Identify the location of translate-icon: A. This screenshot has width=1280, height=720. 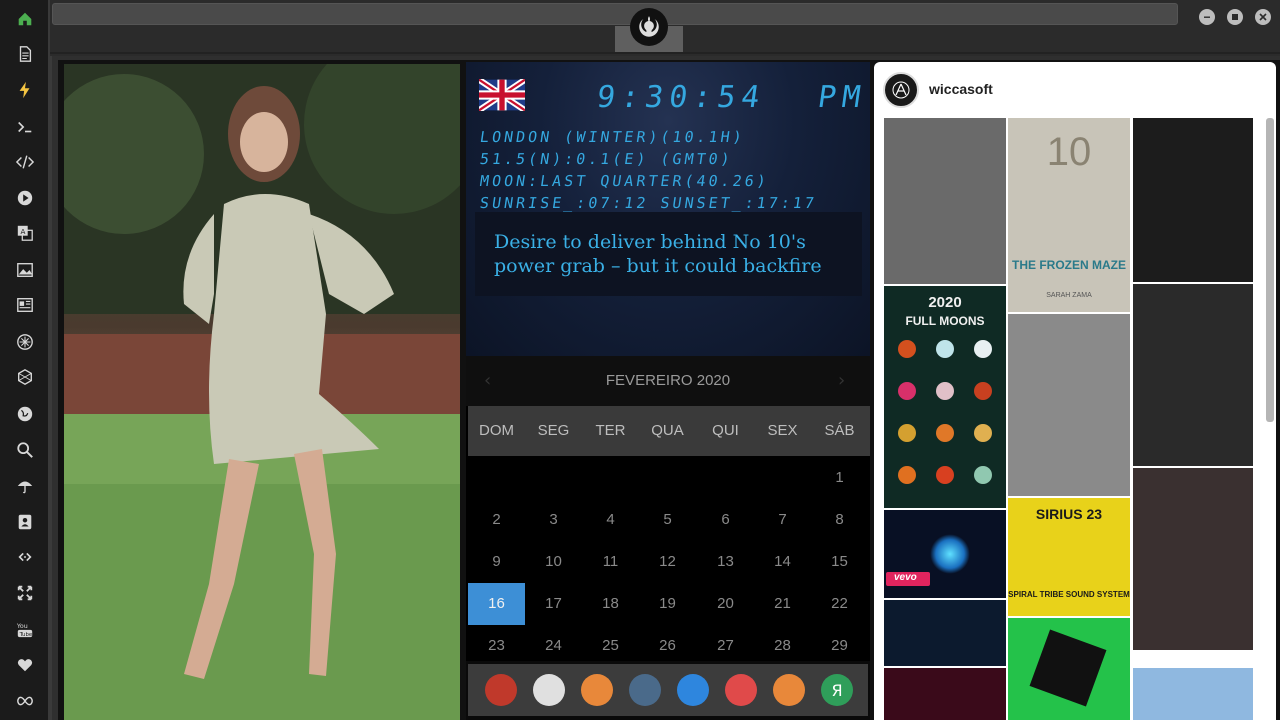
(25, 233).